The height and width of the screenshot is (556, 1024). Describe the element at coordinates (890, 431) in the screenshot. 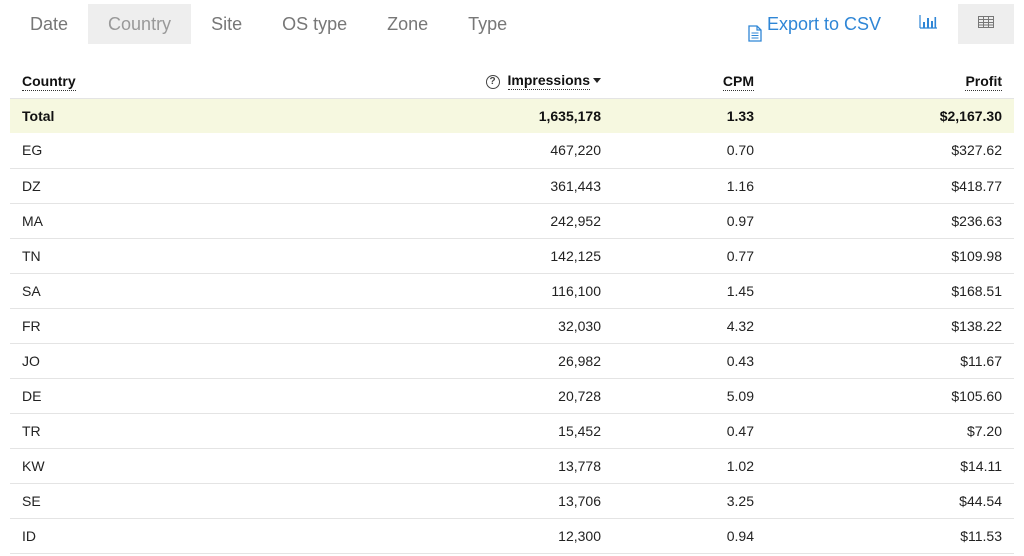

I see `profit-cell: $7.20` at that location.